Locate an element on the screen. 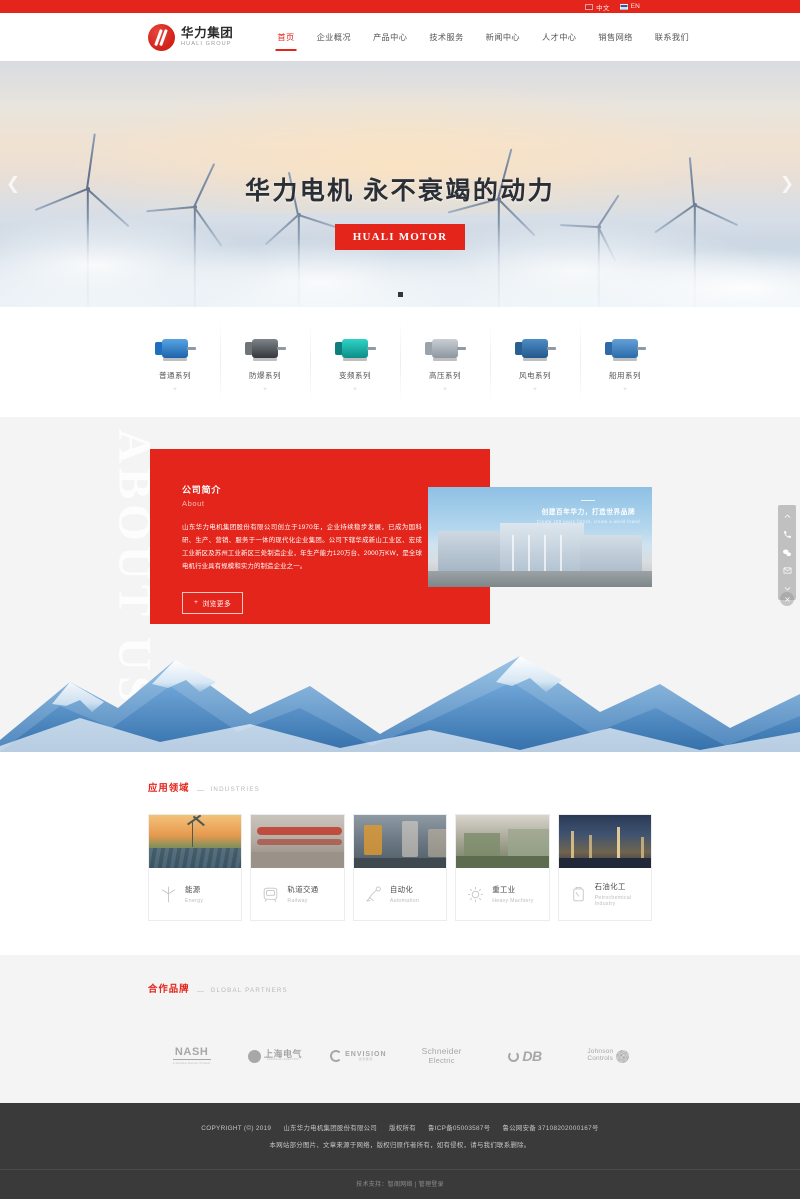 This screenshot has height=1199, width=800. industry-label-cn: 自动化 is located at coordinates (401, 890).